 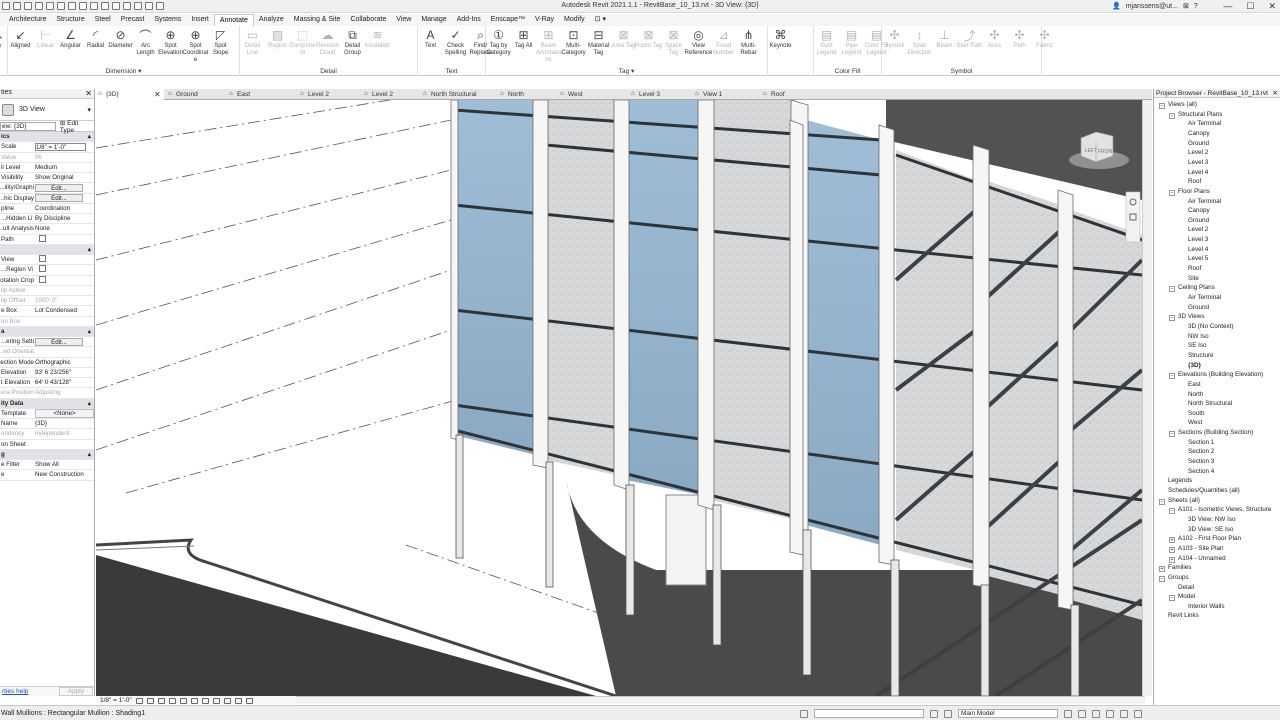 I want to click on property-value: Medium, so click(x=46, y=167).